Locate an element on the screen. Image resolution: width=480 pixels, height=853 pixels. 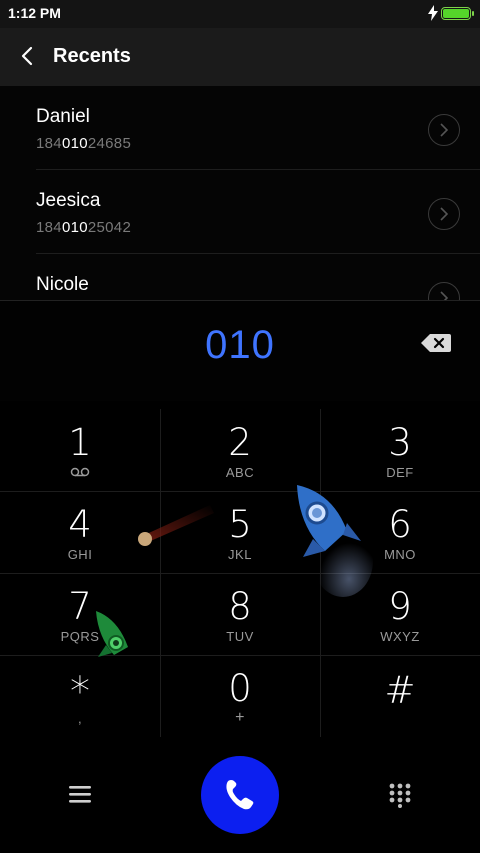
dial-input-area: 010 is located at coordinates (240, 351).